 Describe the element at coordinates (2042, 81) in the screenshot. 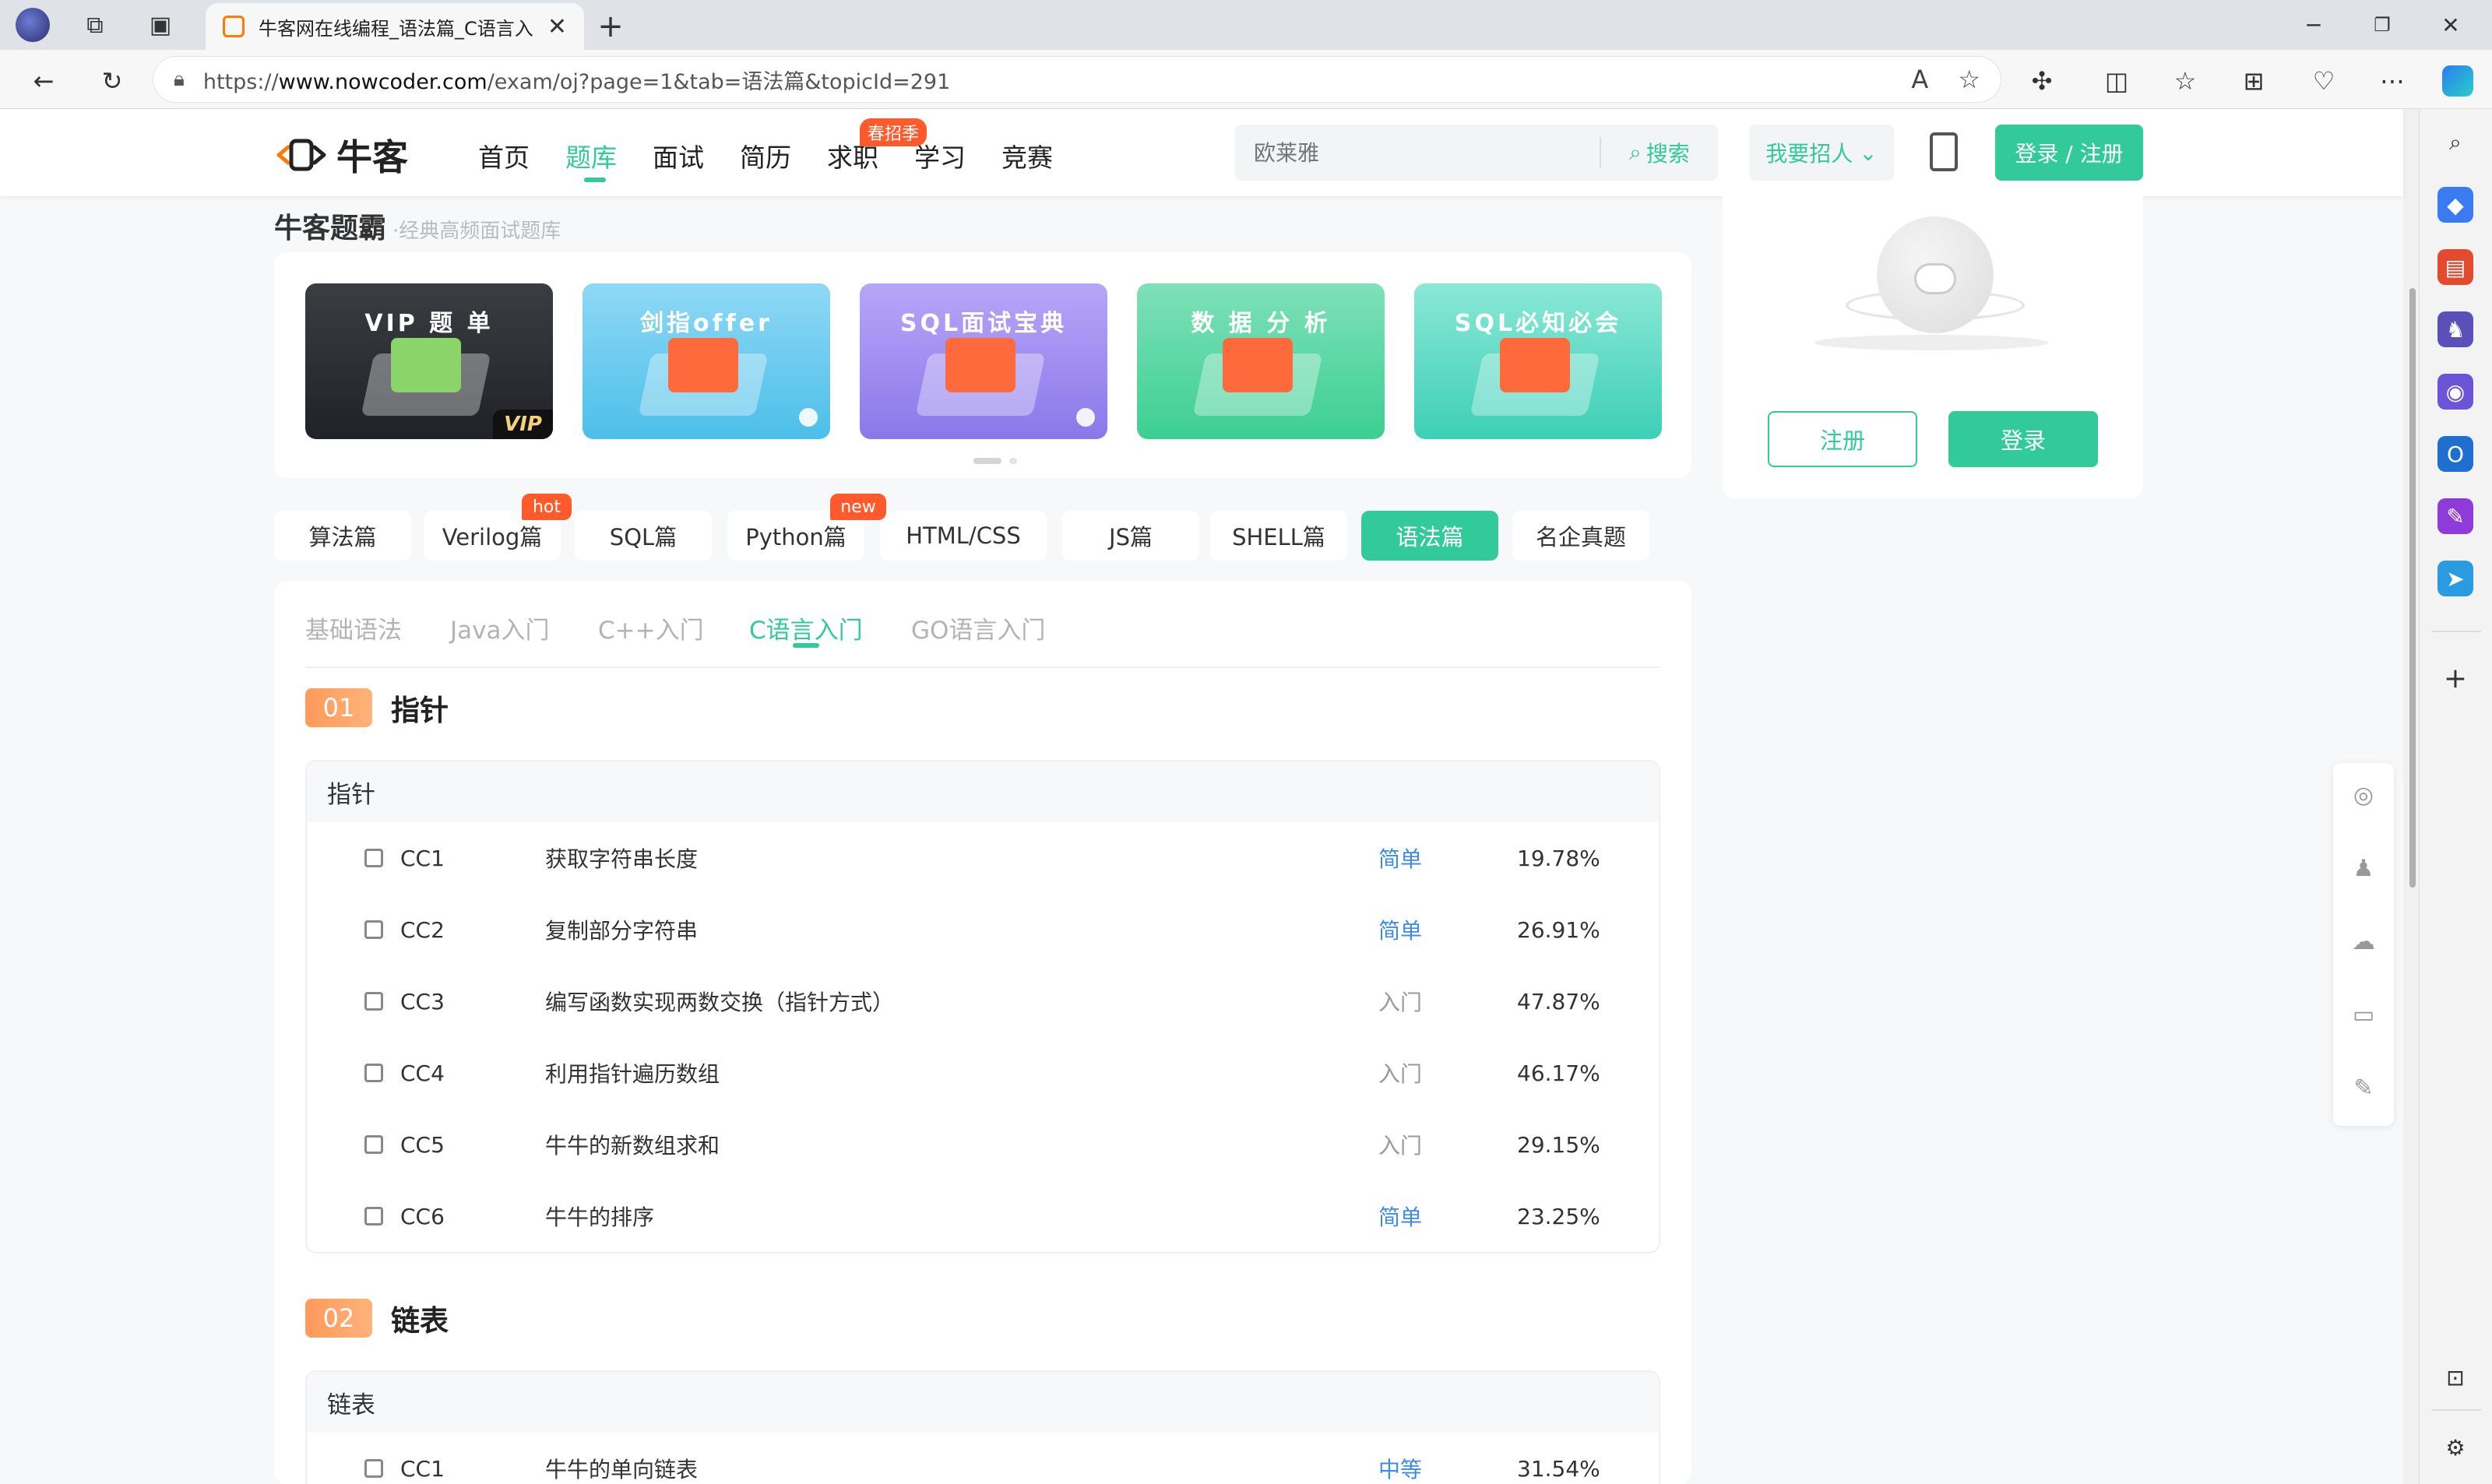

I see `extensions-icon: ✣` at that location.